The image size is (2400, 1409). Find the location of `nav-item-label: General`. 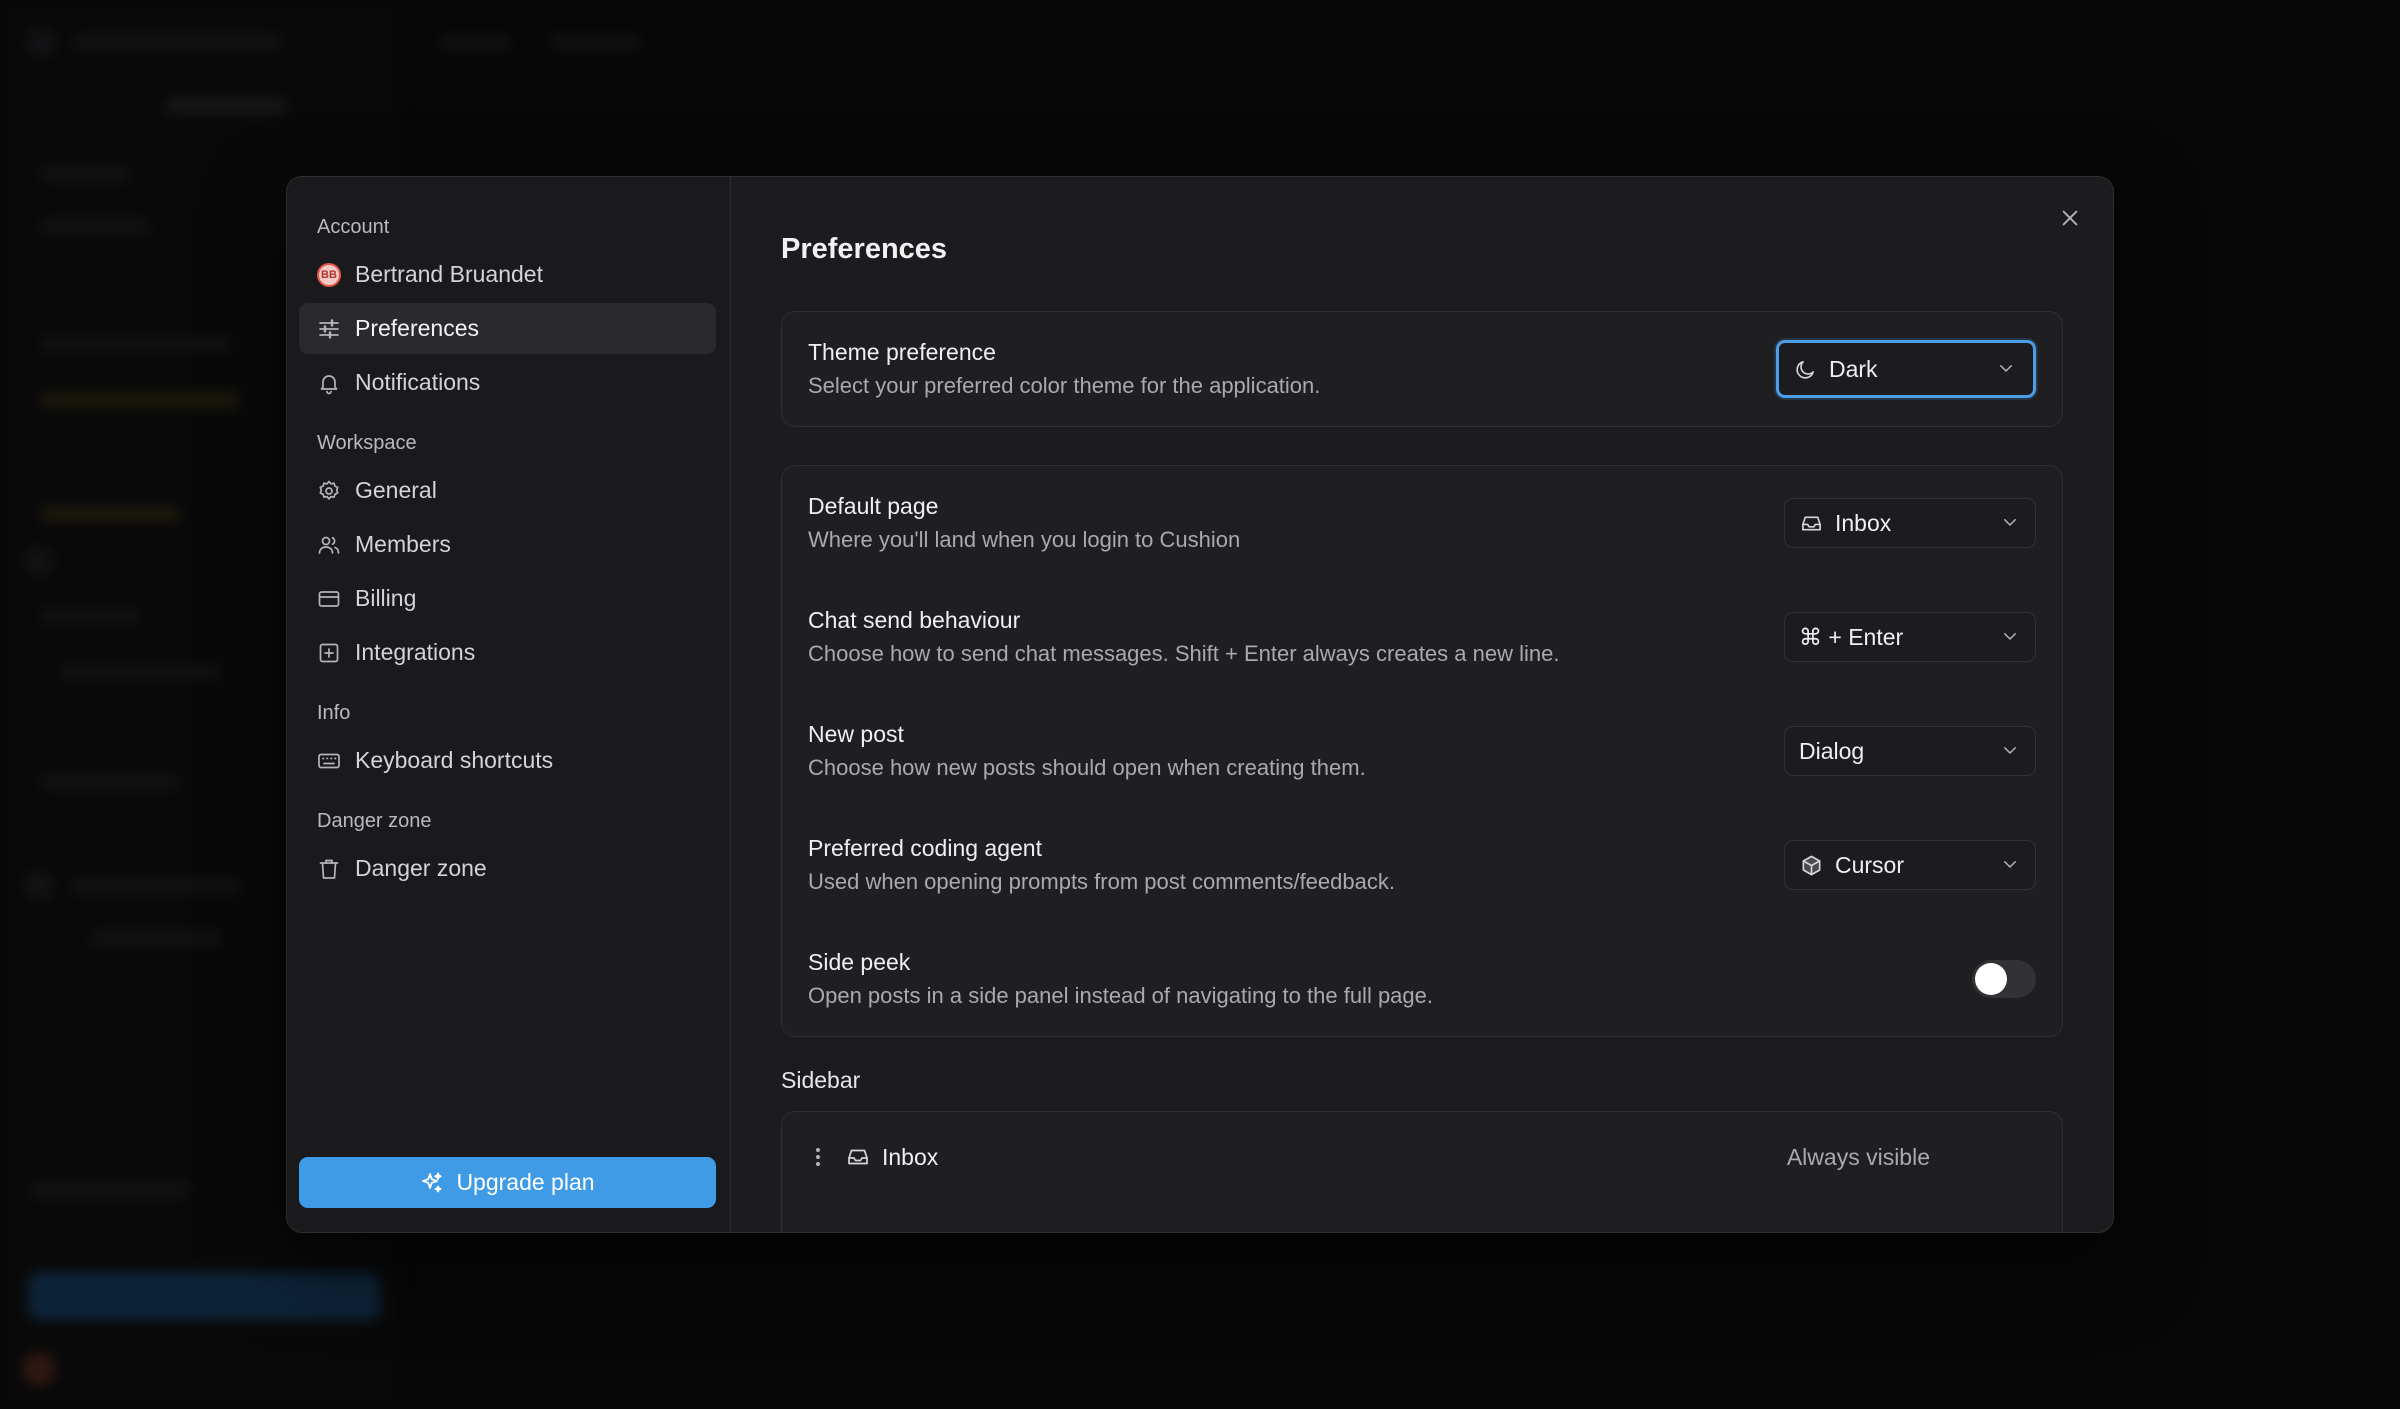

nav-item-label: General is located at coordinates (396, 490).